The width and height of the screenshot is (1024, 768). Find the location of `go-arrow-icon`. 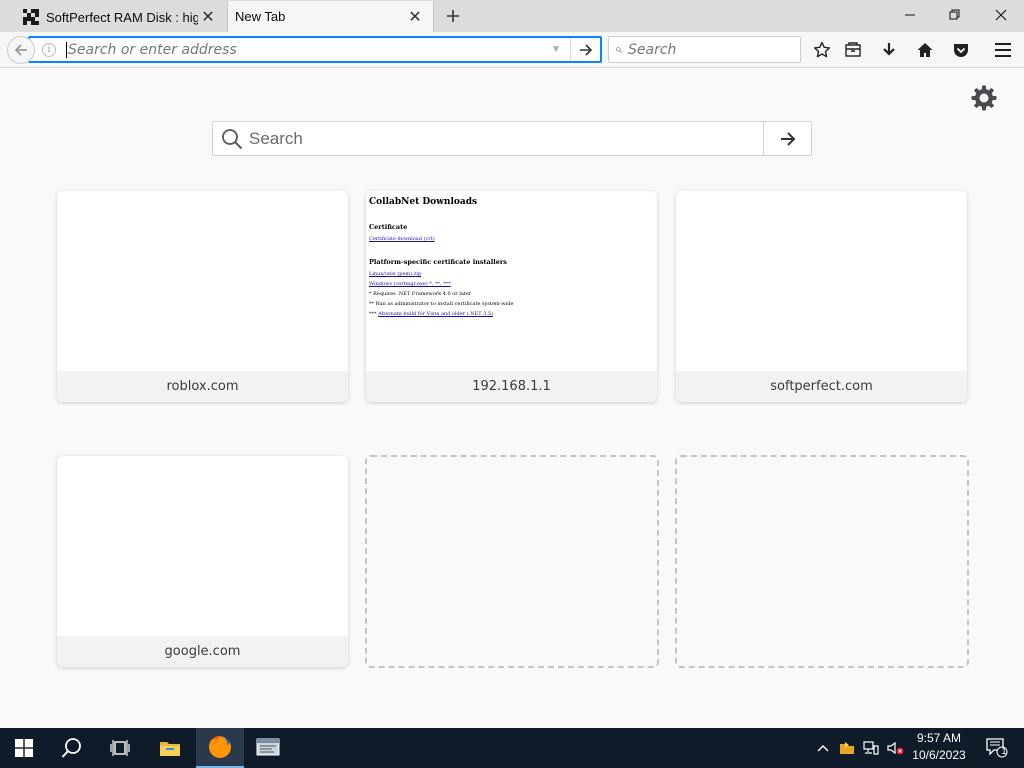

go-arrow-icon is located at coordinates (585, 49).